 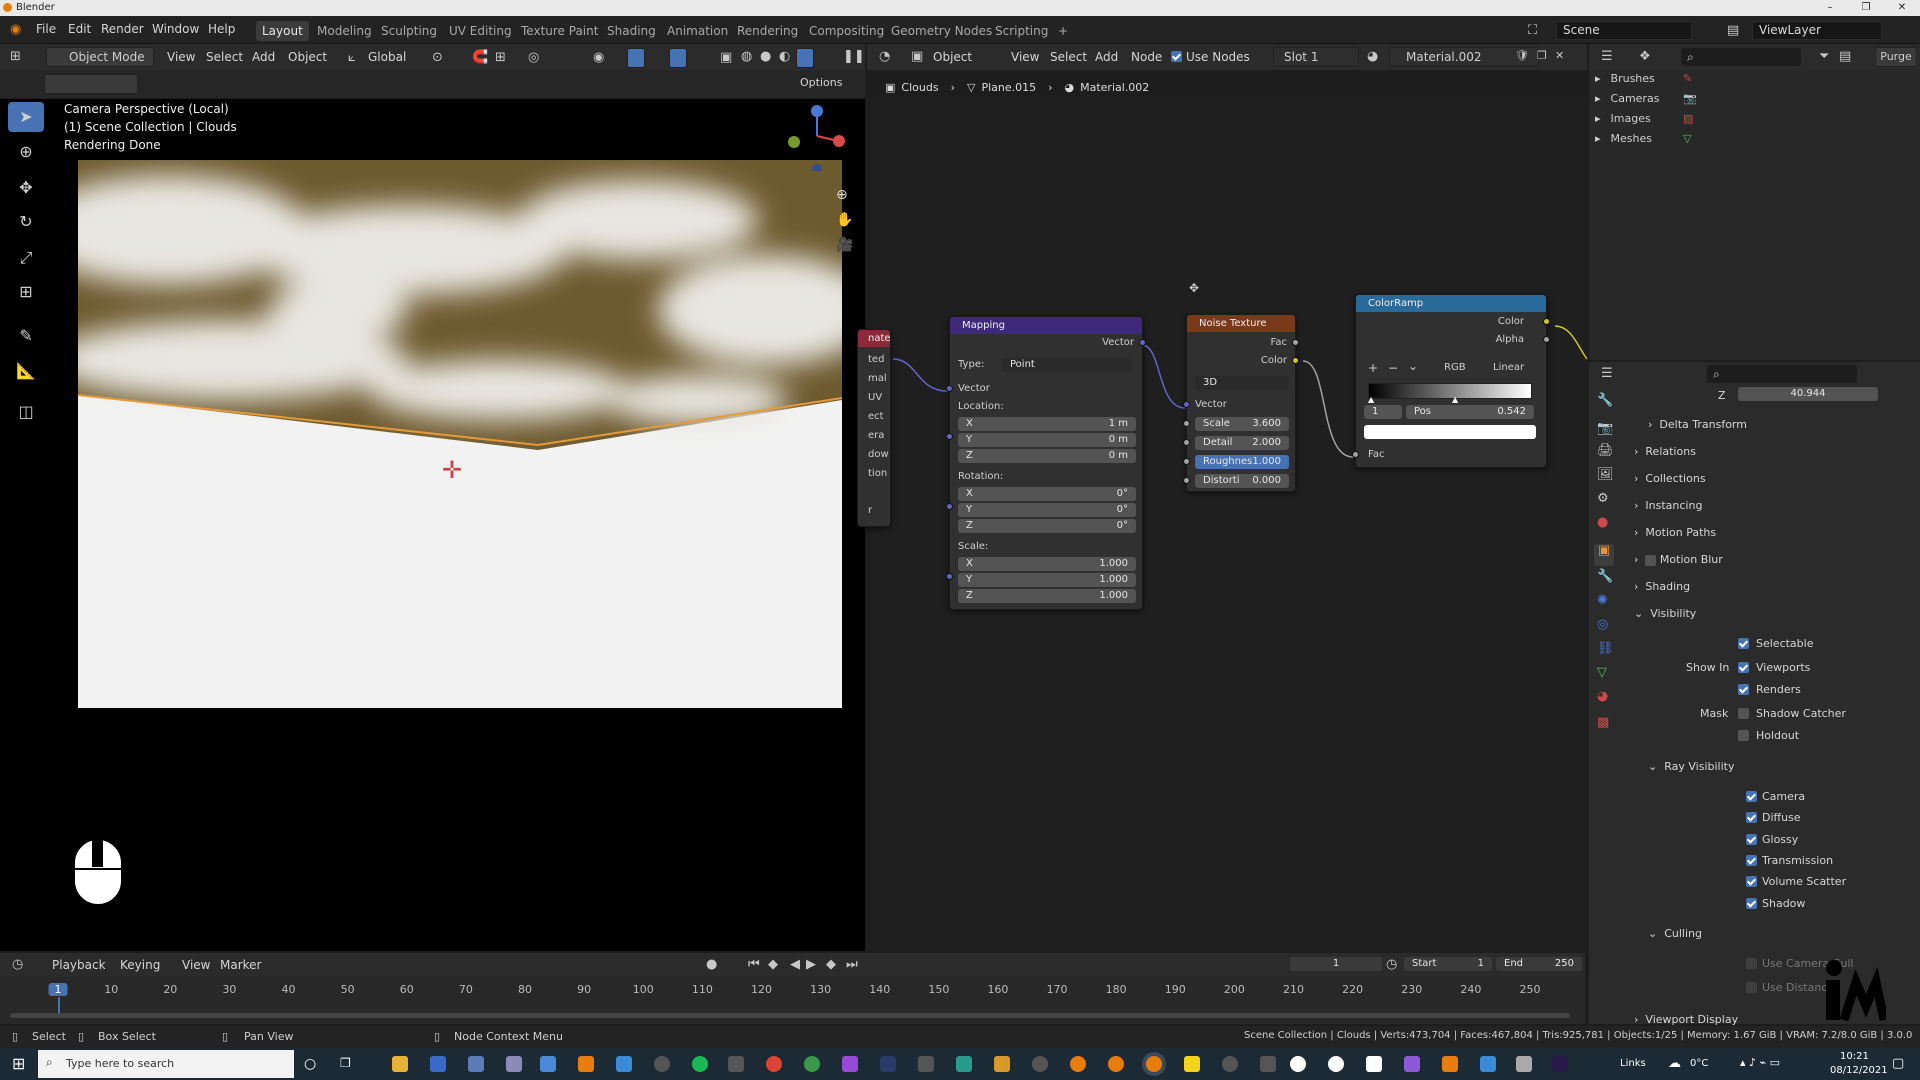 What do you see at coordinates (1751, 881) in the screenshot?
I see `ray-volume-scatter-checkbox` at bounding box center [1751, 881].